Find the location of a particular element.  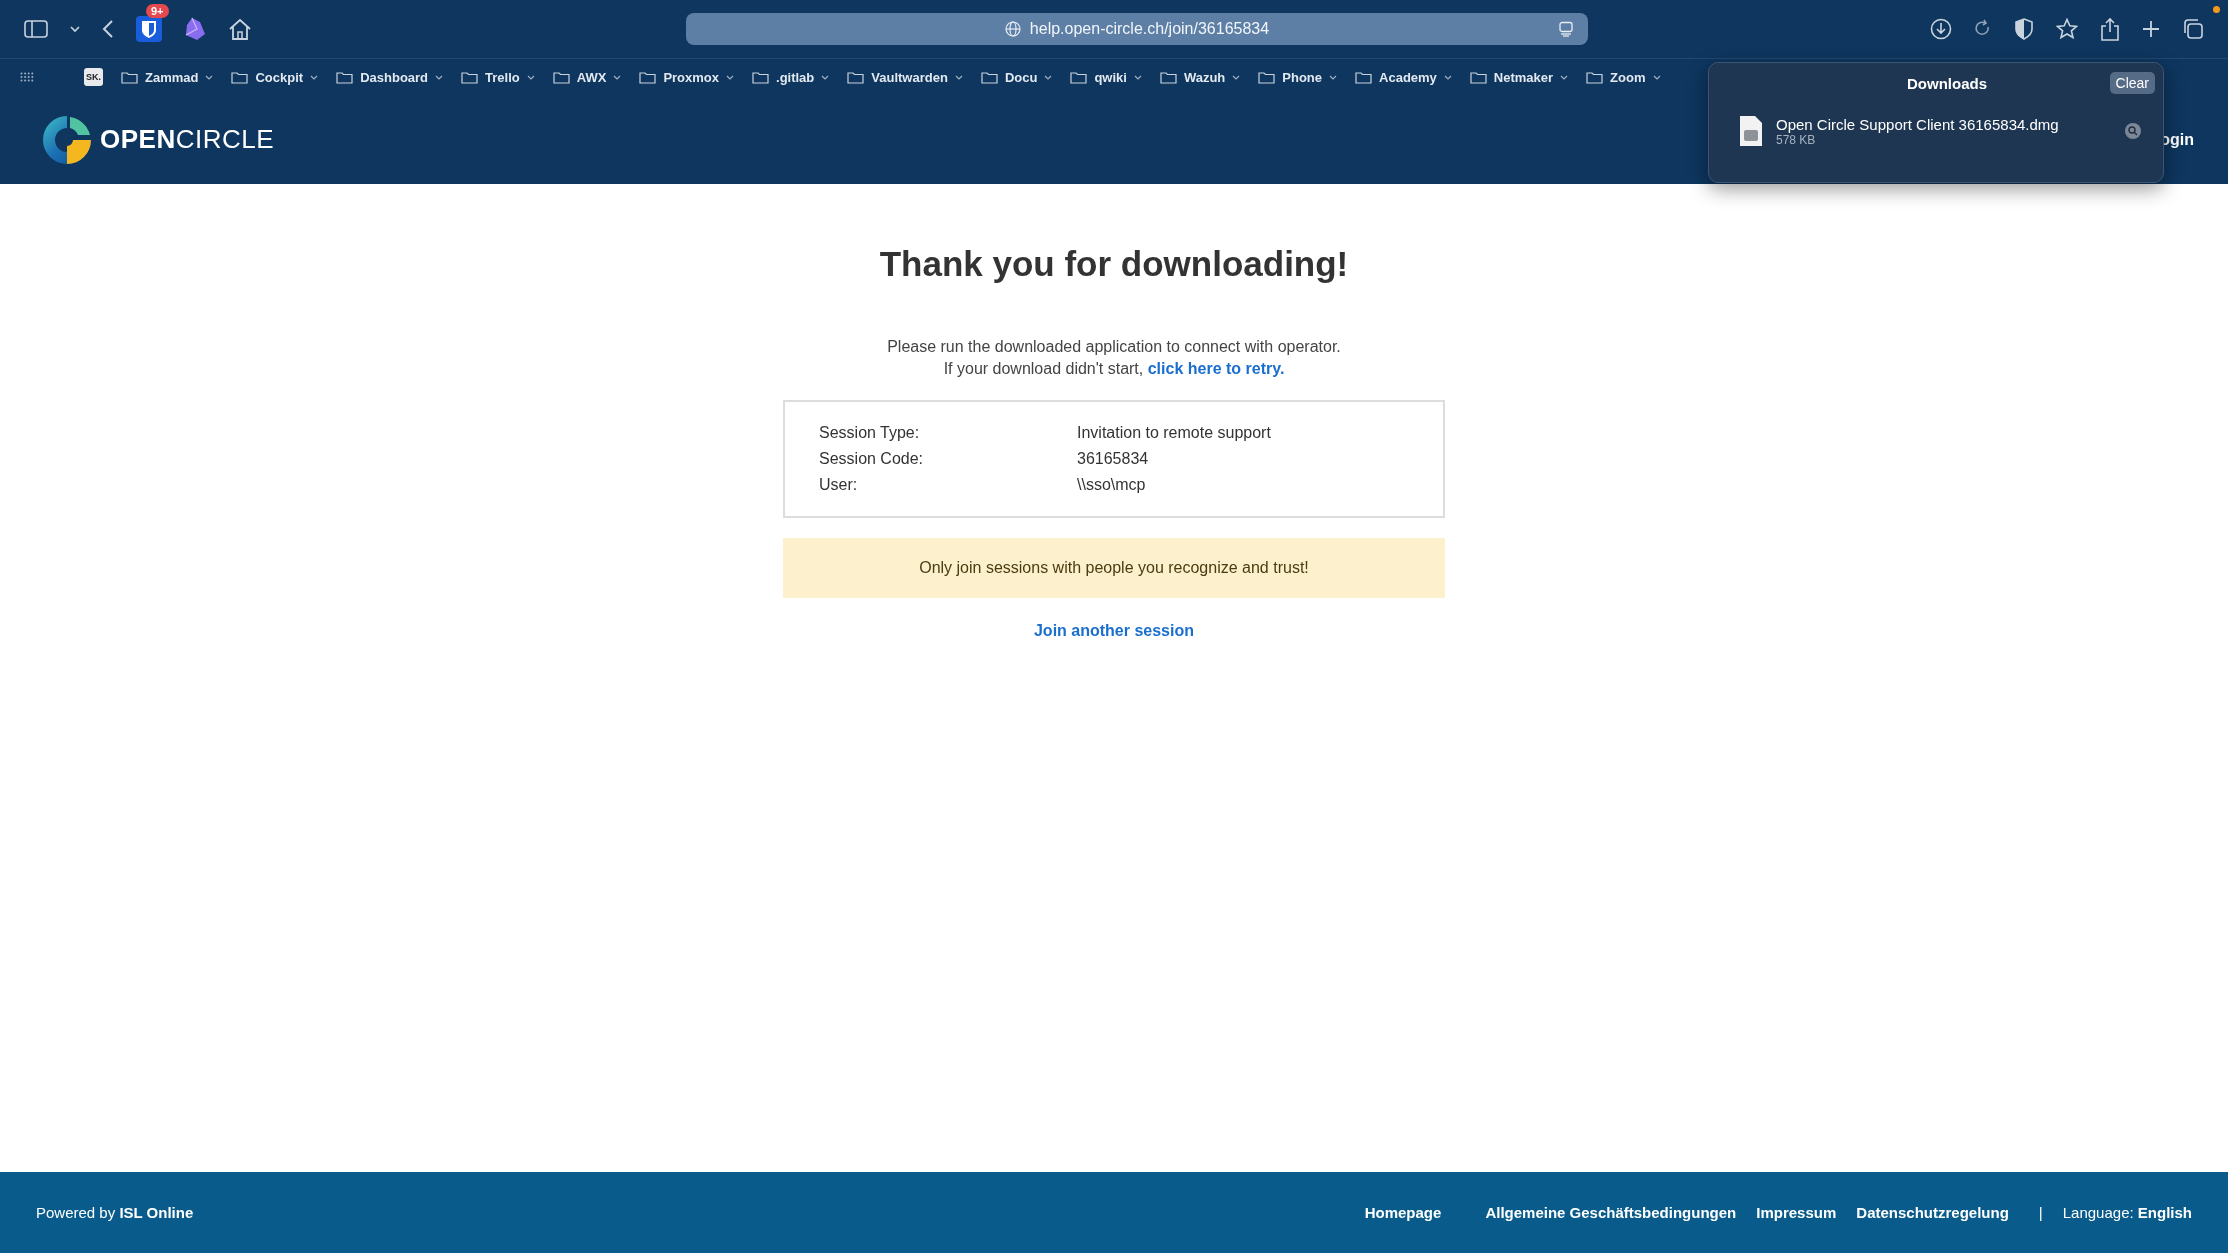

magnifier-icon is located at coordinates (2133, 131).